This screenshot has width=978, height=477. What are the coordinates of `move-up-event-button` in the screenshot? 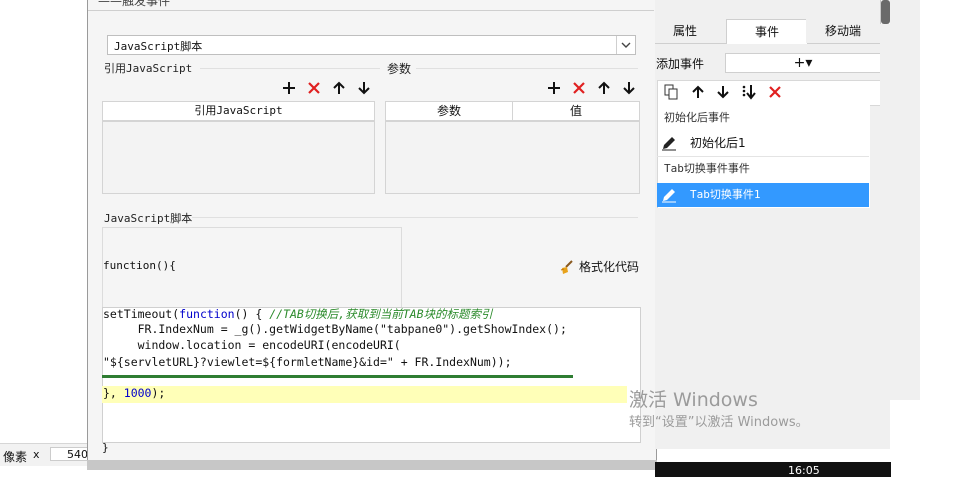 It's located at (698, 92).